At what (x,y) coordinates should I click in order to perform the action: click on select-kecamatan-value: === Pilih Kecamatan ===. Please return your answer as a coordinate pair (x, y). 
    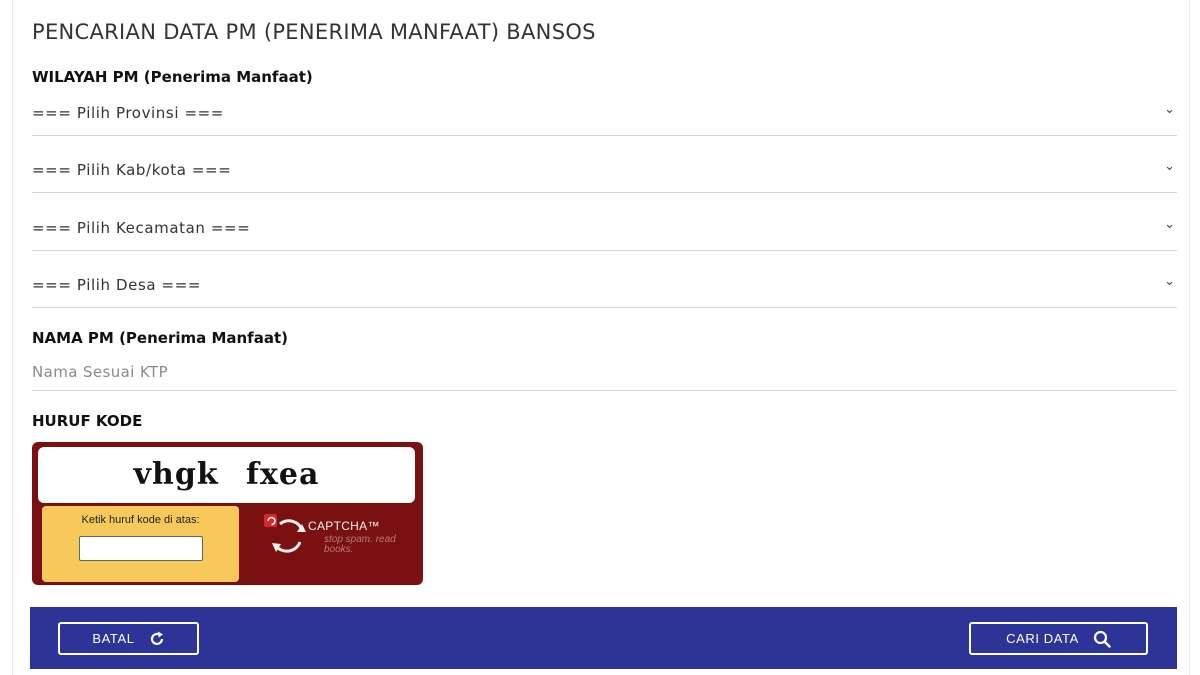
    Looking at the image, I should click on (141, 228).